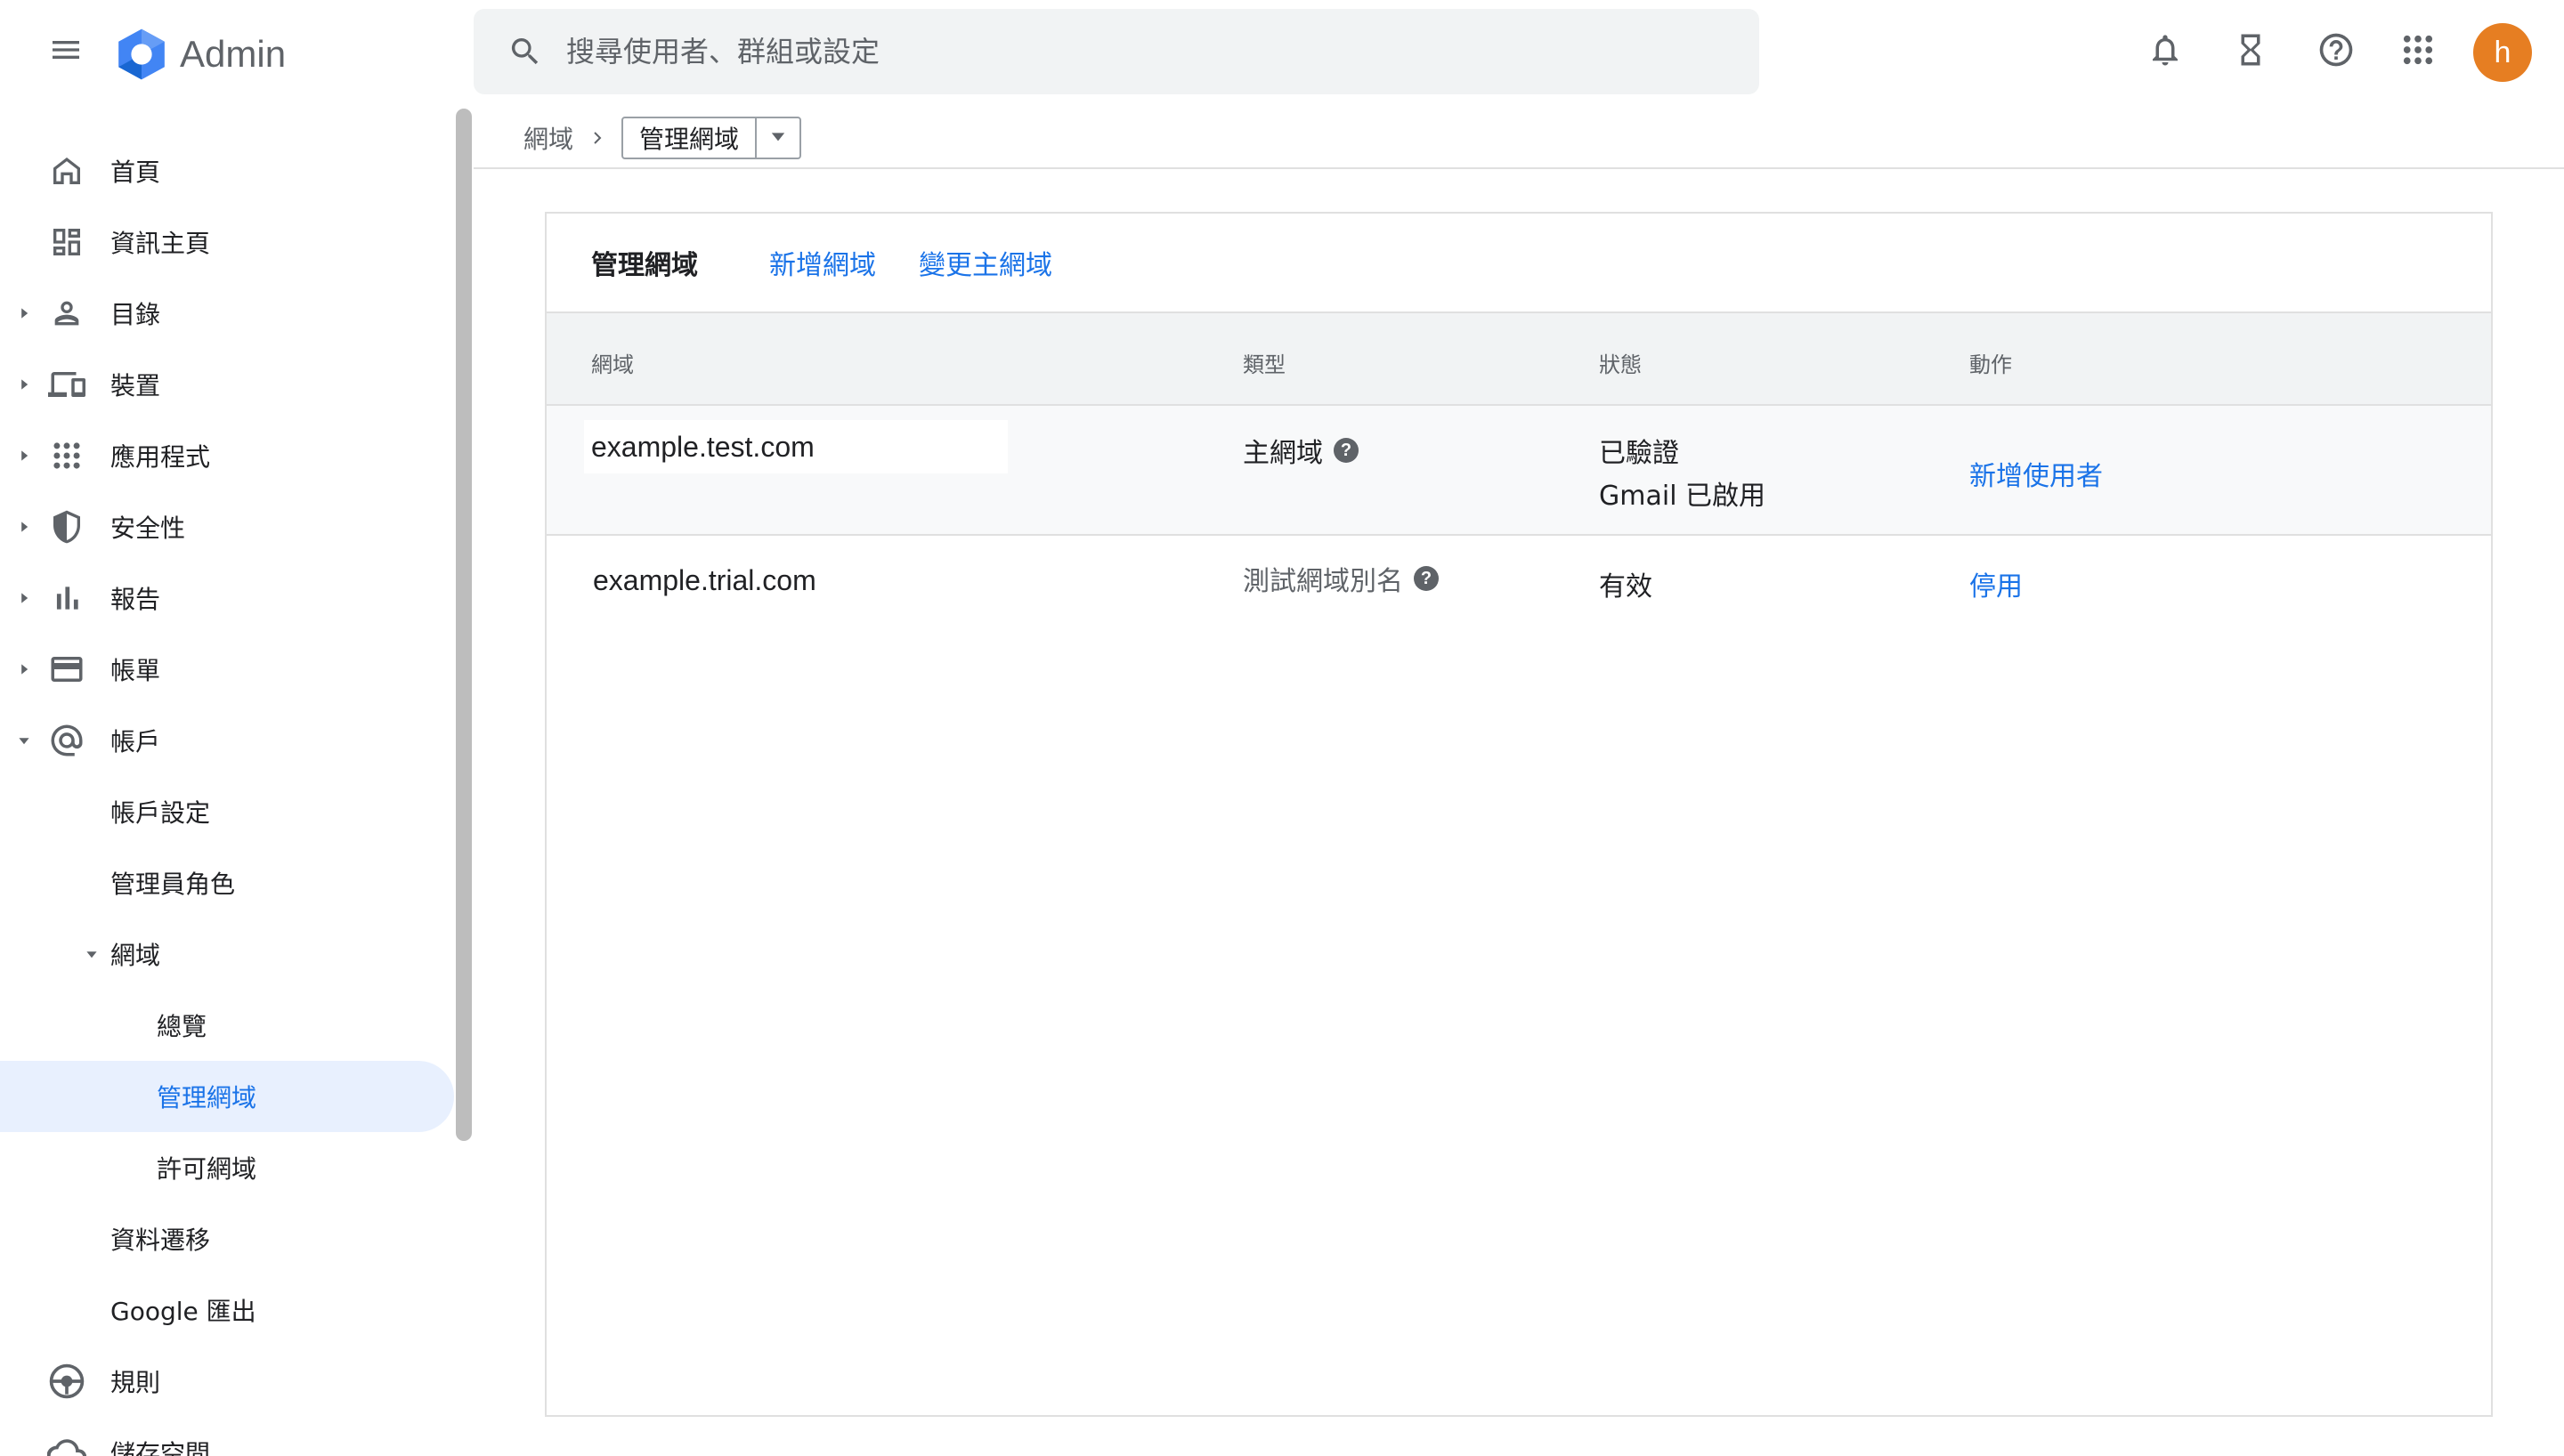 The height and width of the screenshot is (1456, 2564). Describe the element at coordinates (173, 884) in the screenshot. I see `sidebar-item-label: 管理員角色` at that location.